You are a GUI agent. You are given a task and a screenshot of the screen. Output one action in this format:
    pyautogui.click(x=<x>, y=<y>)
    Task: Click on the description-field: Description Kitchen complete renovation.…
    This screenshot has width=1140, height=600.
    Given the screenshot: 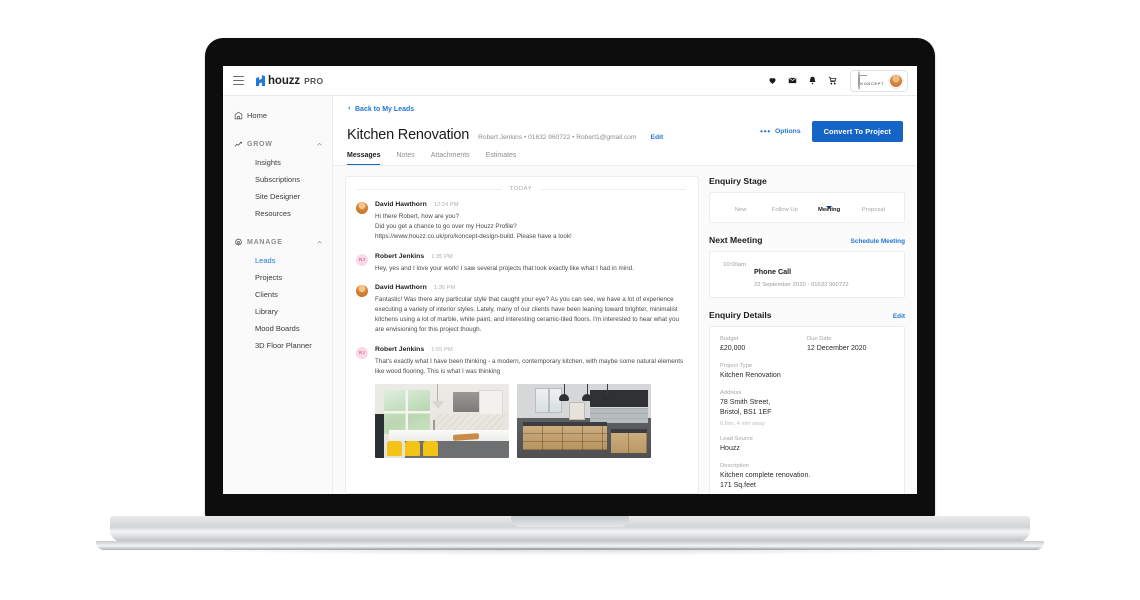 What is the action you would take?
    pyautogui.click(x=807, y=477)
    